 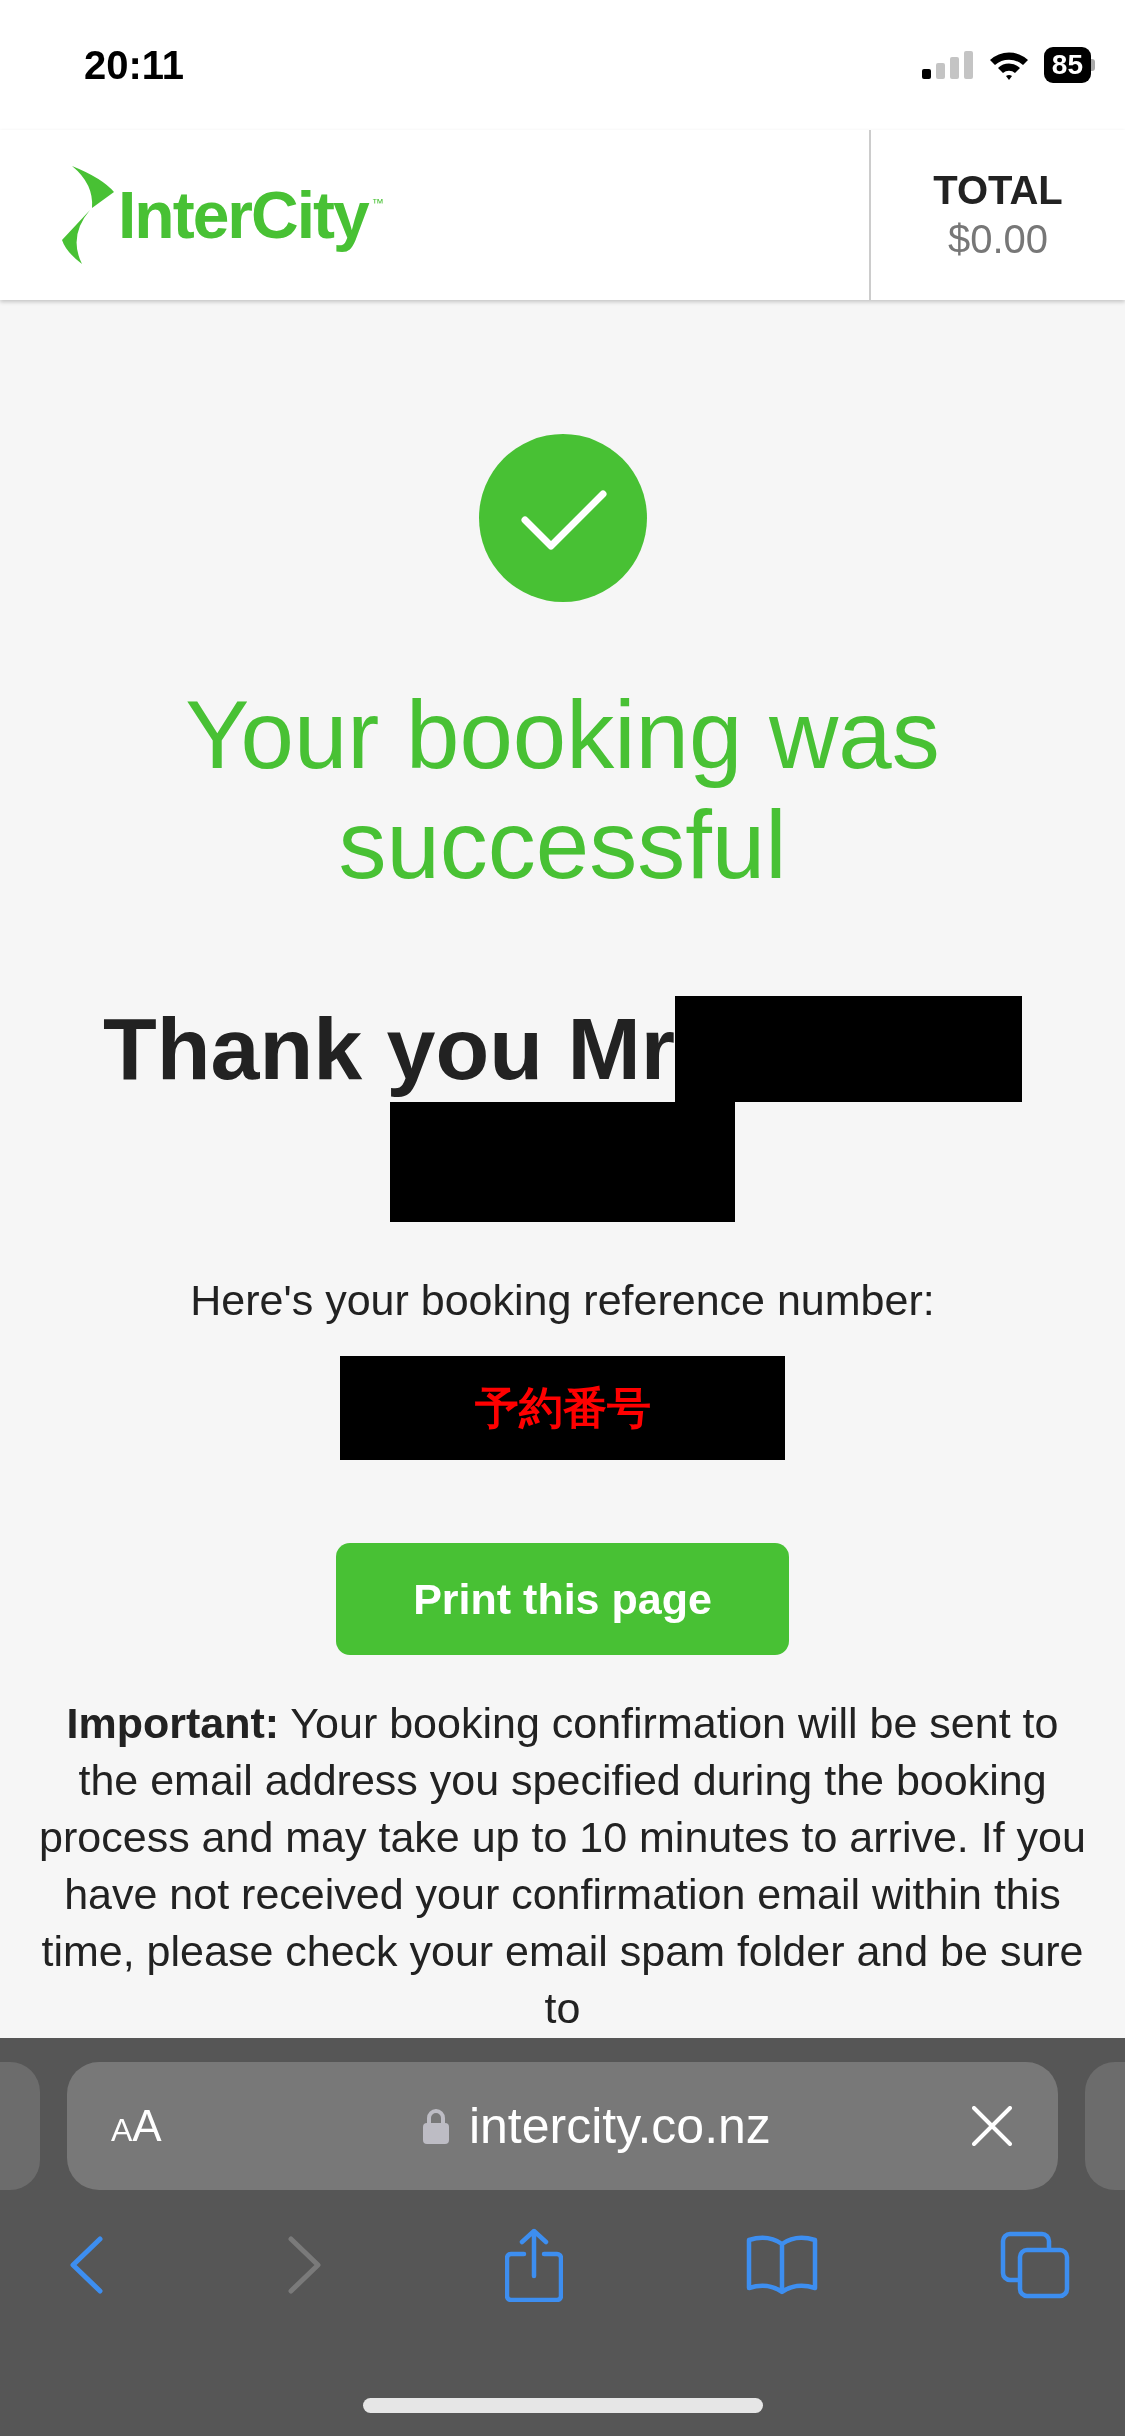 What do you see at coordinates (243, 215) in the screenshot?
I see `logo-wordmark: InterCity` at bounding box center [243, 215].